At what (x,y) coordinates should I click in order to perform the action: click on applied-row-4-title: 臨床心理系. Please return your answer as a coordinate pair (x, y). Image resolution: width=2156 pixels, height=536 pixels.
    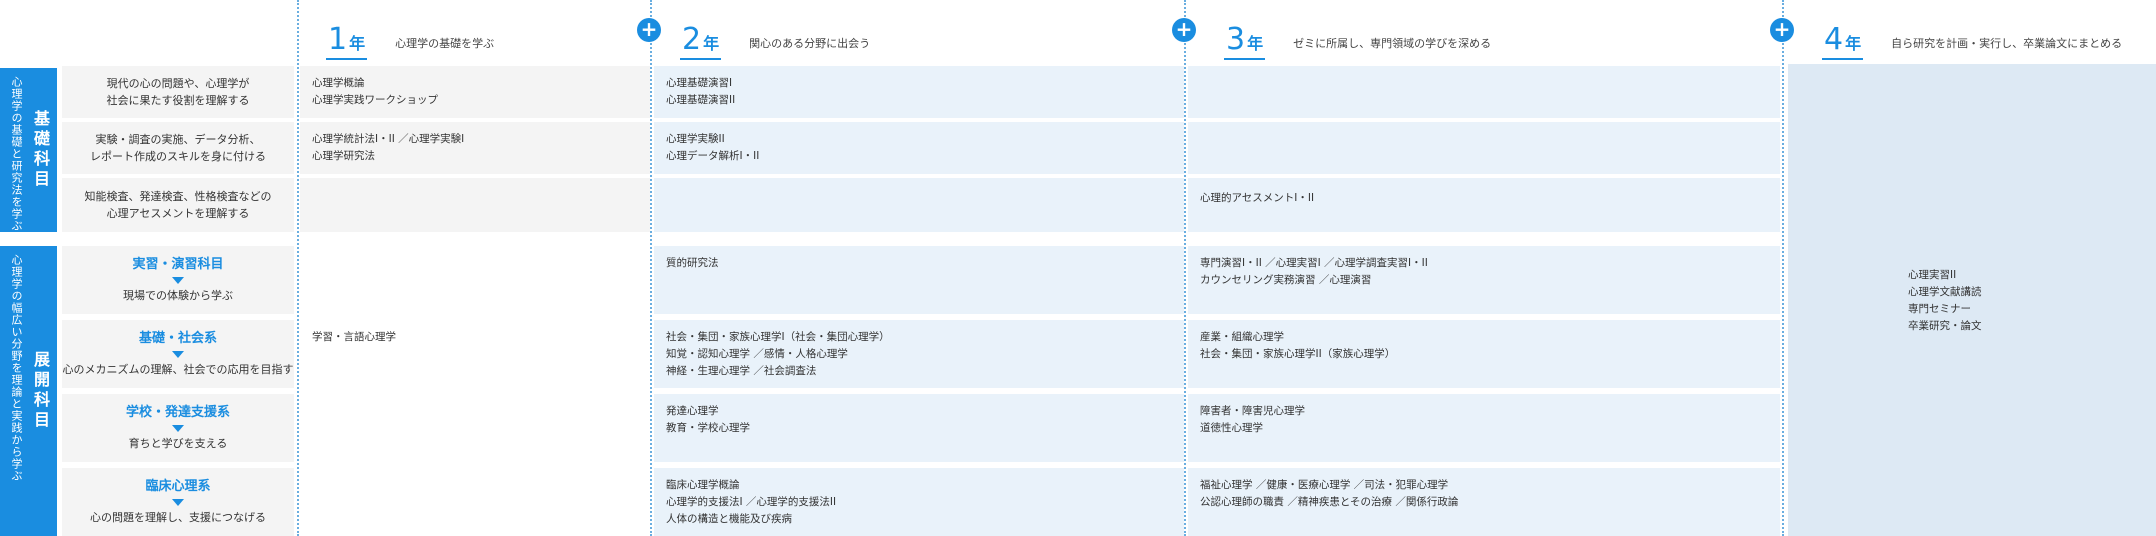
    Looking at the image, I should click on (178, 486).